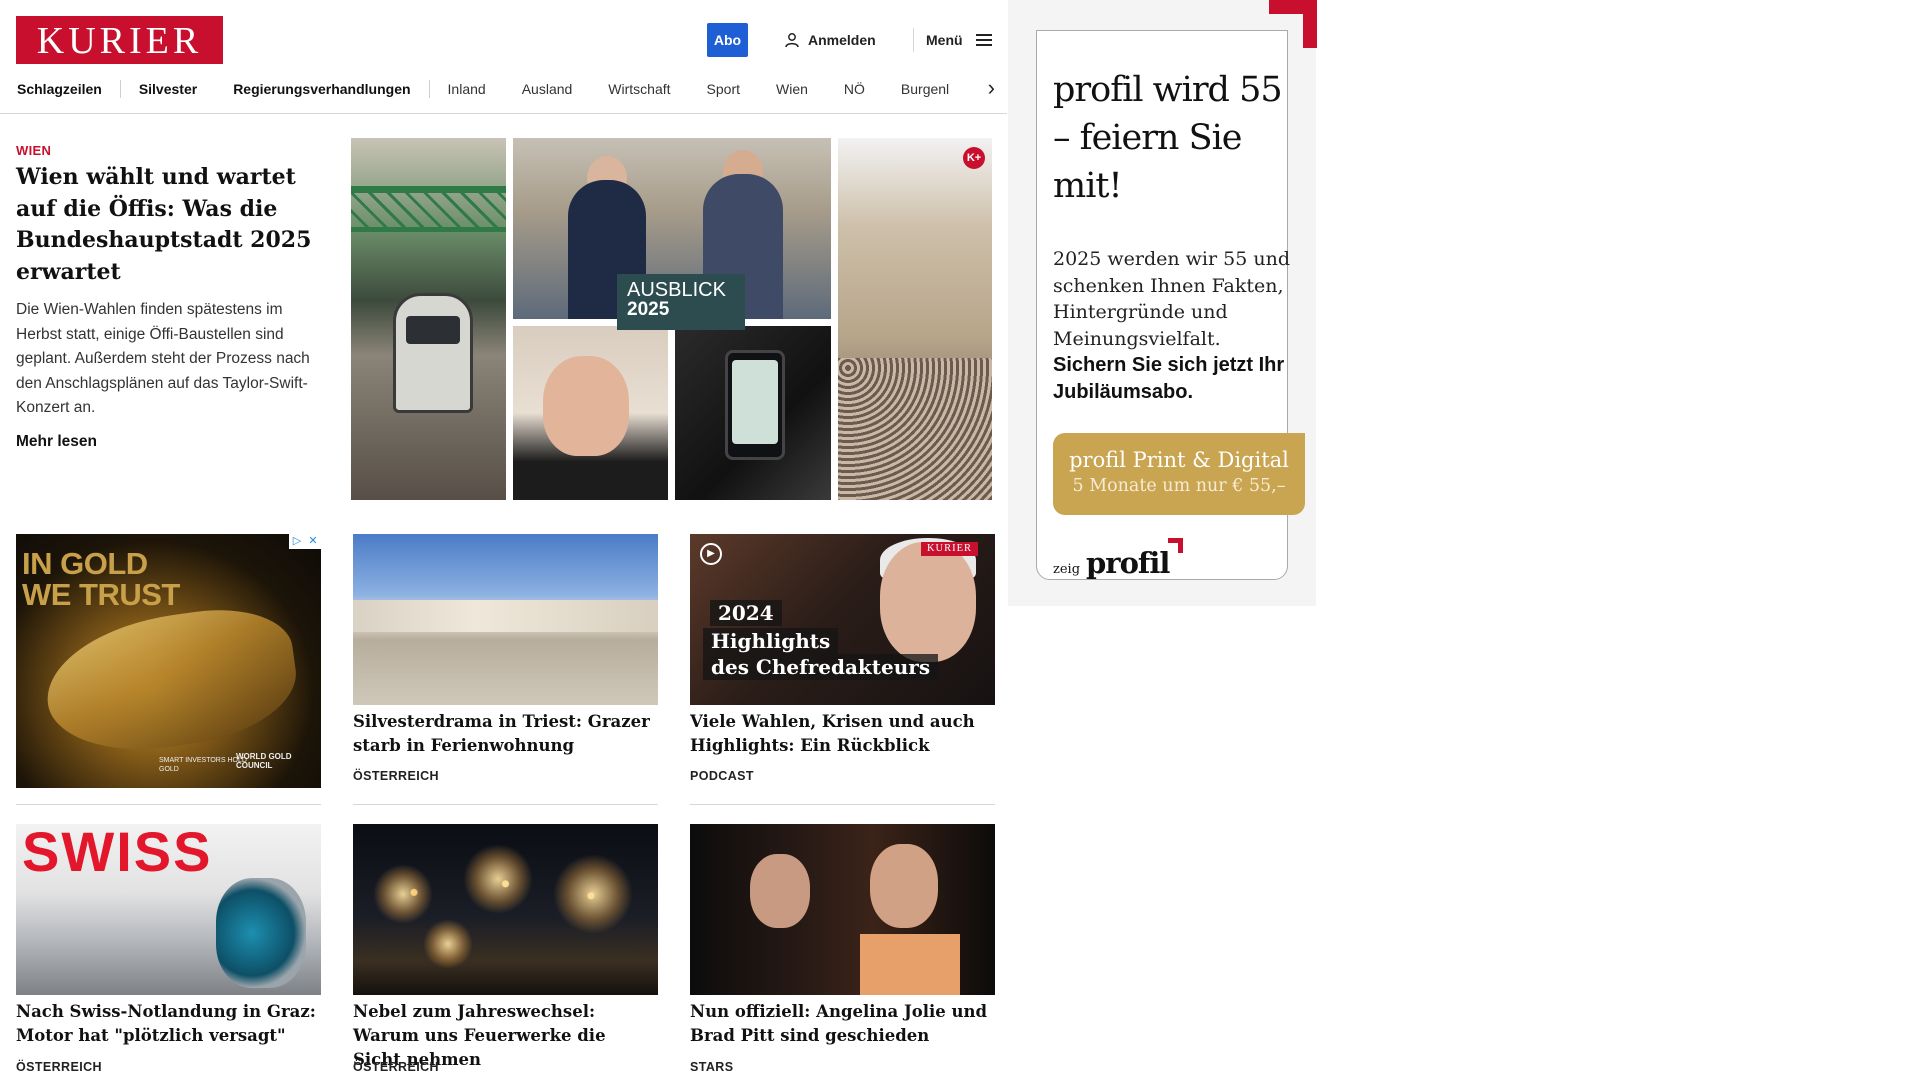 The image size is (1920, 1080). I want to click on abo-button: Abo, so click(727, 40).